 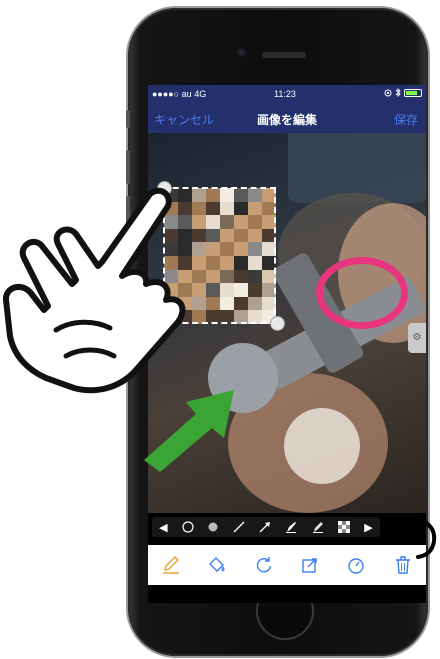 What do you see at coordinates (356, 565) in the screenshot?
I see `timer-icon` at bounding box center [356, 565].